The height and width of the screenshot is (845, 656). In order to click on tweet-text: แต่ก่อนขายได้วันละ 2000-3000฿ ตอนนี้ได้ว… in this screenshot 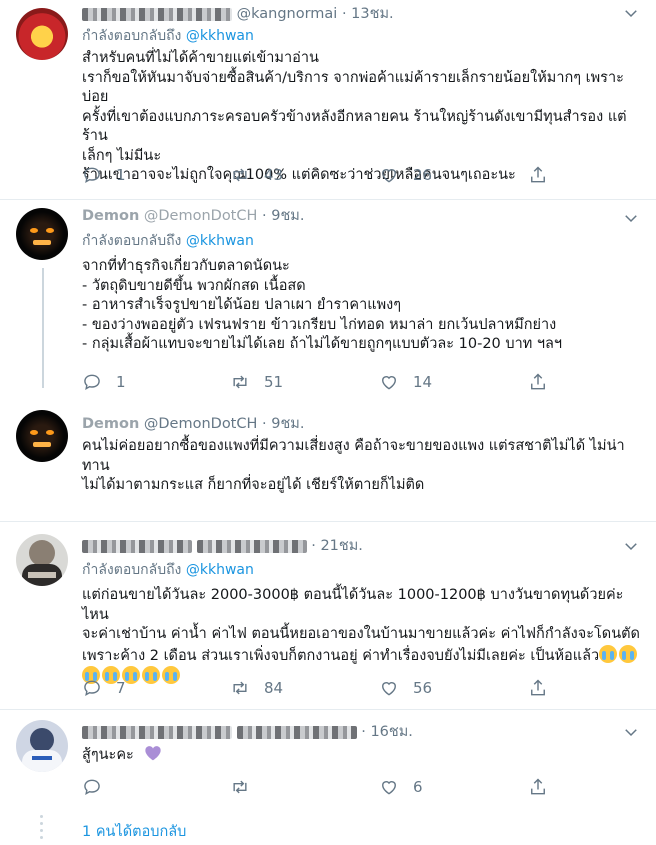, I will do `click(362, 637)`.